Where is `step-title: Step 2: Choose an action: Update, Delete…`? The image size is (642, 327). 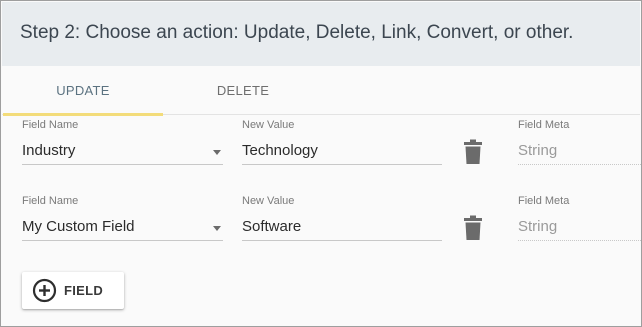 step-title: Step 2: Choose an action: Update, Delete… is located at coordinates (297, 32).